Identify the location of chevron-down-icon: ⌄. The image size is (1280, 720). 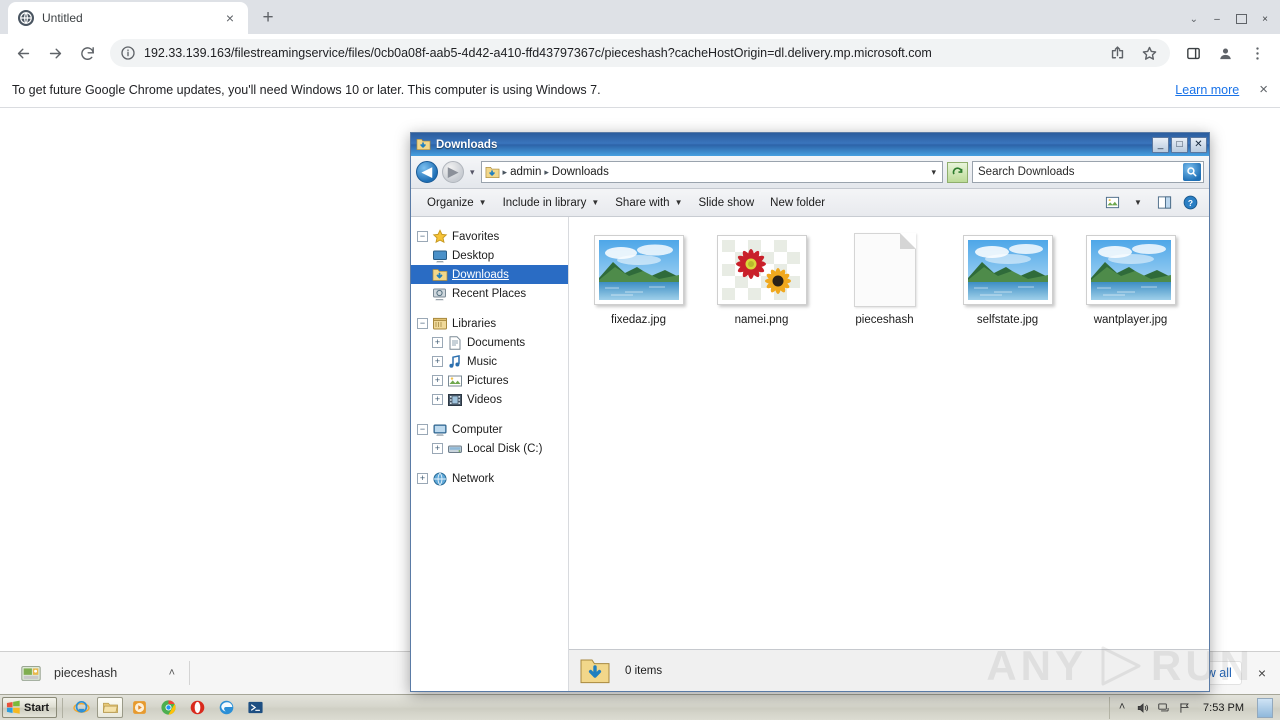
(1194, 19).